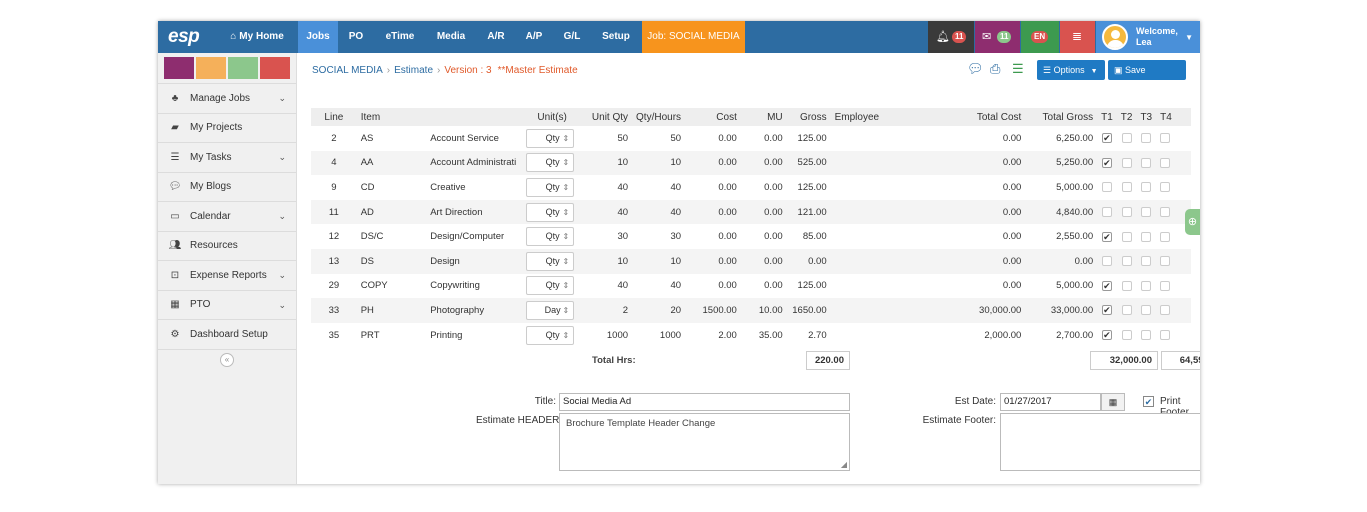 The width and height of the screenshot is (1367, 512). I want to click on comments-icon: 💬︎, so click(975, 69).